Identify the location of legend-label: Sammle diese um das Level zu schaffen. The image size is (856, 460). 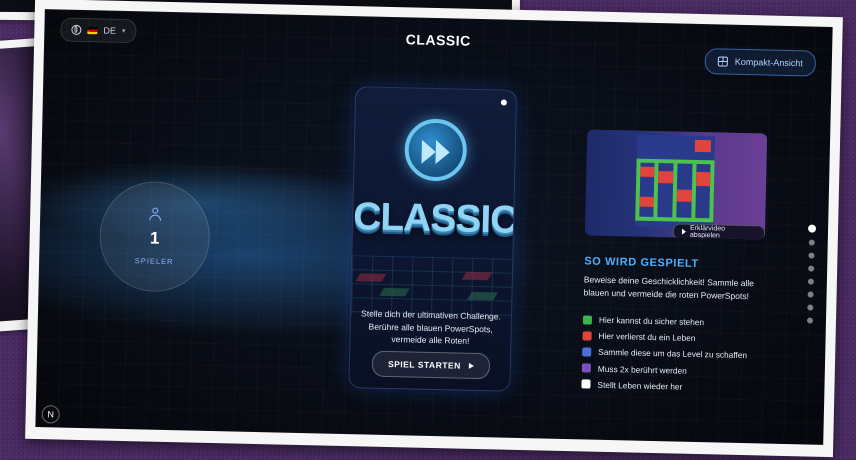
(673, 354).